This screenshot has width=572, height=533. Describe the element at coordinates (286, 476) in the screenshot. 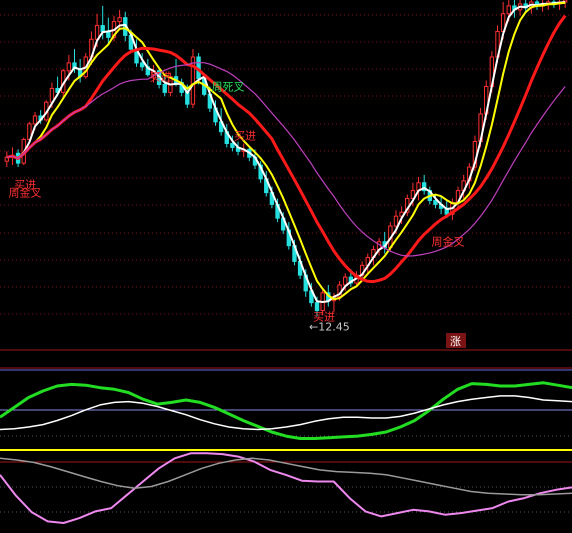

I see `indicator-2-series-line` at that location.